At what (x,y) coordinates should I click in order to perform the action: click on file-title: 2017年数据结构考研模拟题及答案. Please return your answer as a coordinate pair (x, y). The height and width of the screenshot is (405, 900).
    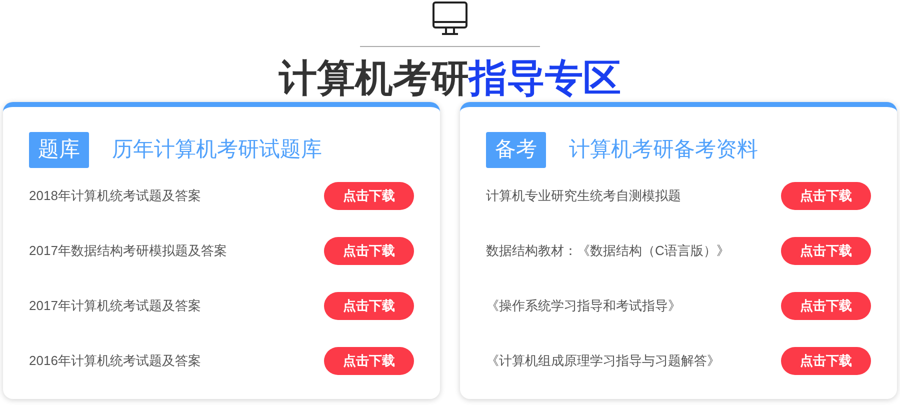
    Looking at the image, I should click on (128, 251).